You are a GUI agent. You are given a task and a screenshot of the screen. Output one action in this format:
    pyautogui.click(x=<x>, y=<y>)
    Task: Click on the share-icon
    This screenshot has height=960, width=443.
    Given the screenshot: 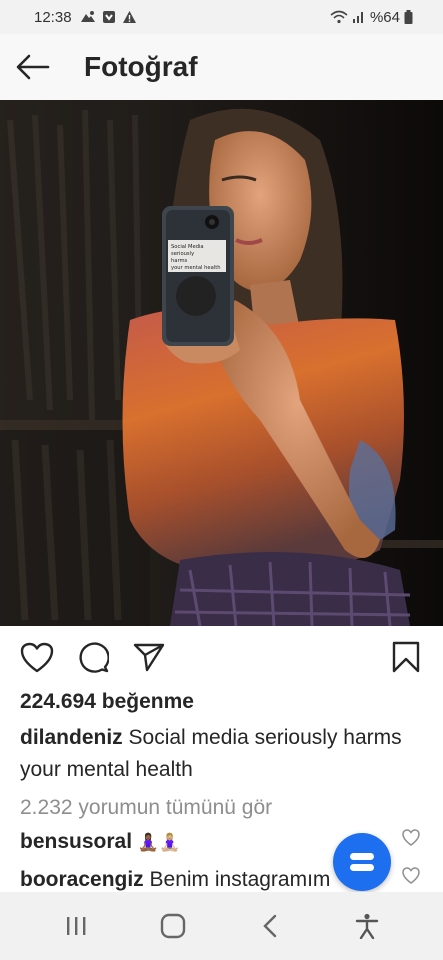 What is the action you would take?
    pyautogui.click(x=149, y=657)
    